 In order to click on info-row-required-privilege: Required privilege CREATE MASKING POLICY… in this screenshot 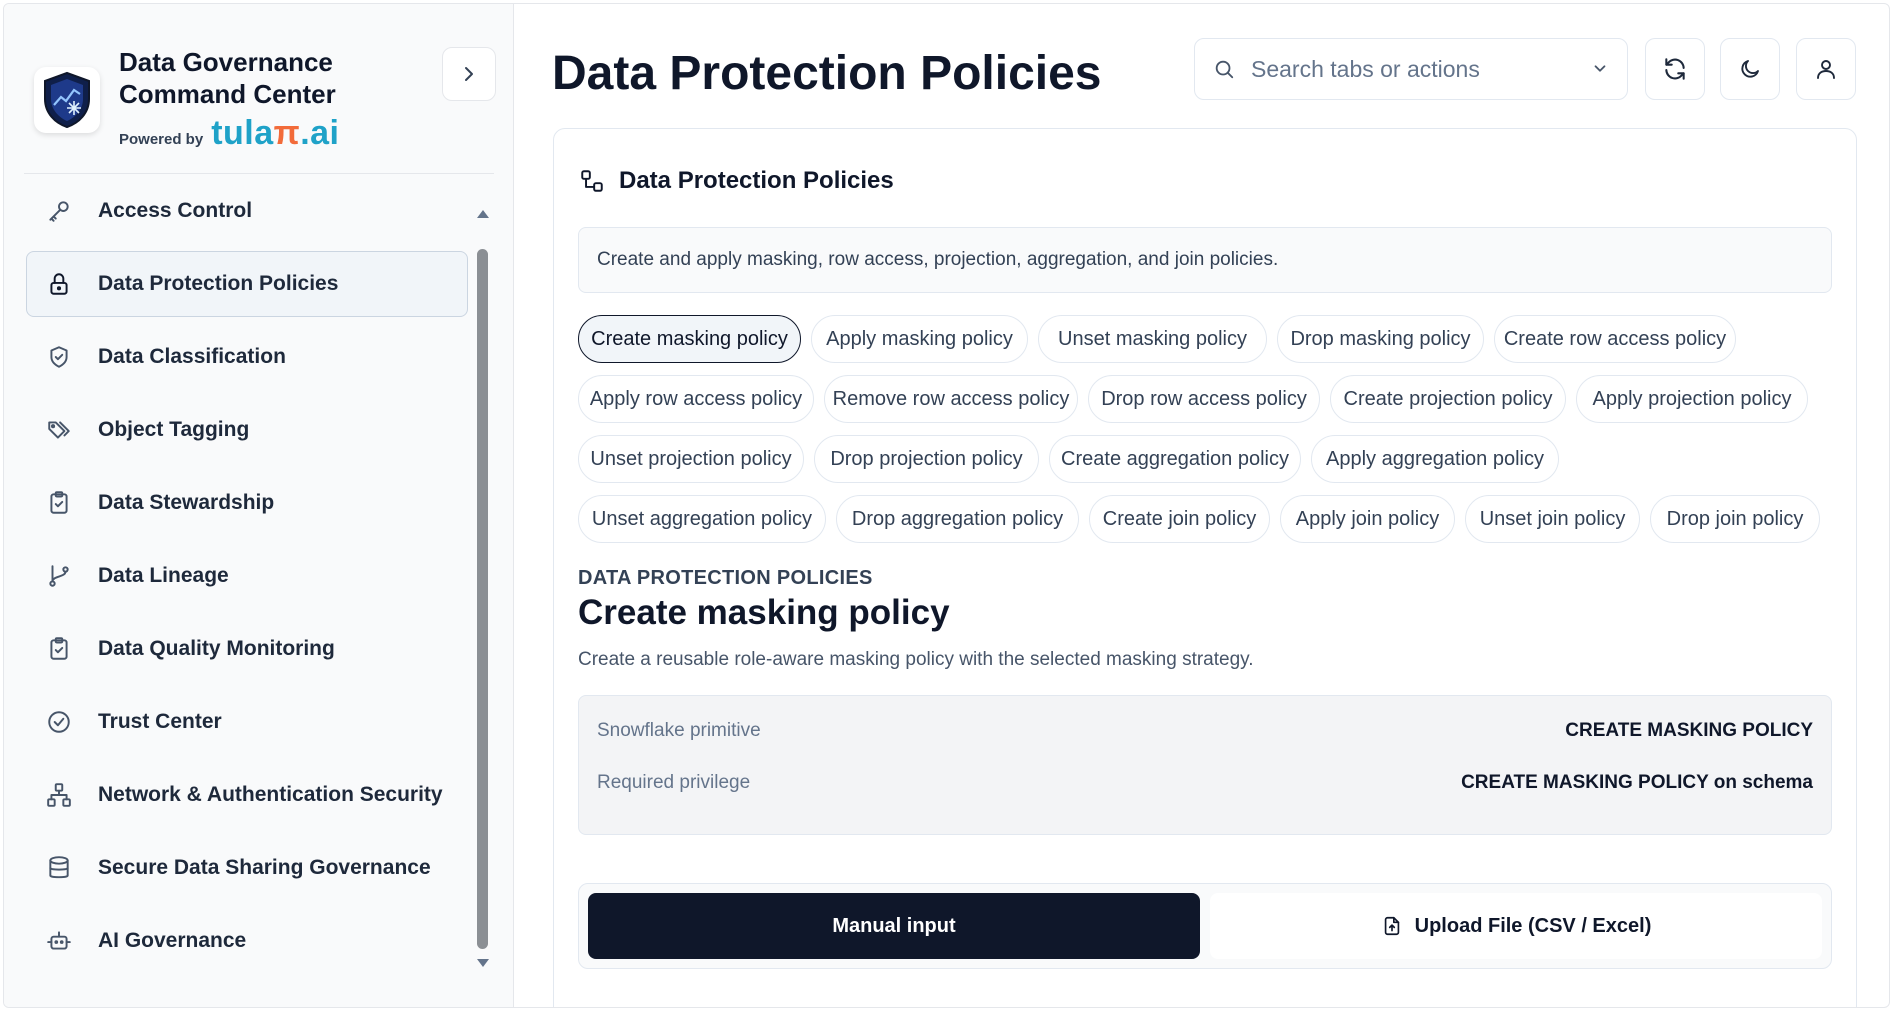, I will do `click(1205, 783)`.